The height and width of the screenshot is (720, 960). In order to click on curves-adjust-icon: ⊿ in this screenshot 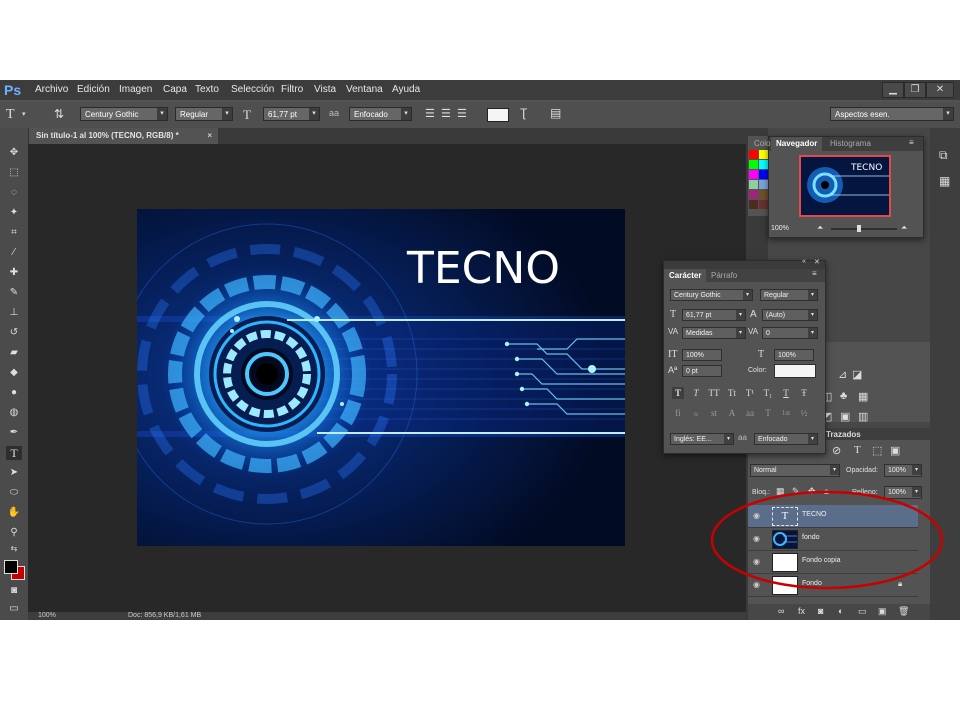, I will do `click(842, 374)`.